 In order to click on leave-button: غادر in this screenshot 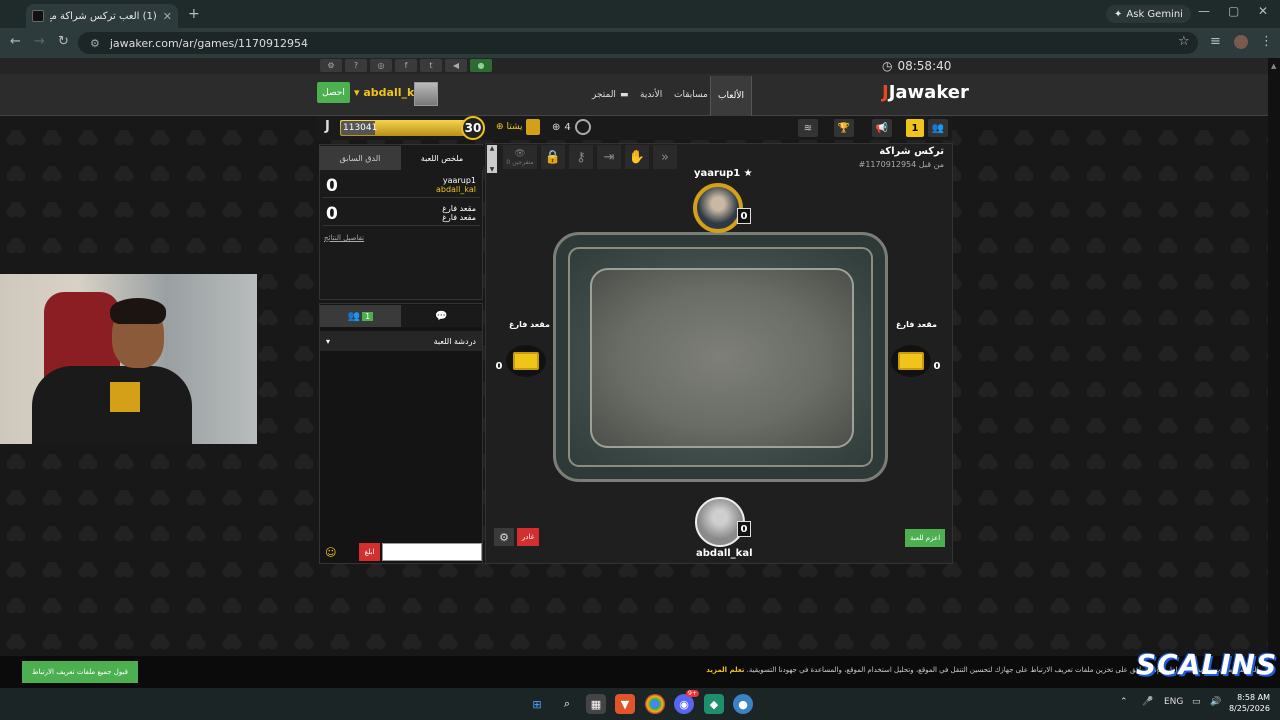, I will do `click(528, 537)`.